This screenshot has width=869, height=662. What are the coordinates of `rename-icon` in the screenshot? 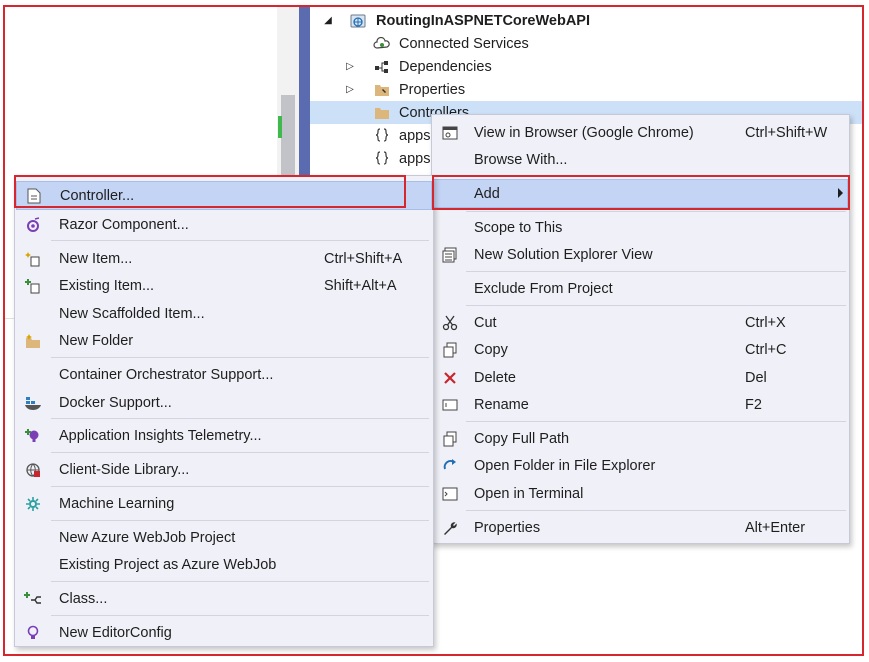 It's located at (450, 405).